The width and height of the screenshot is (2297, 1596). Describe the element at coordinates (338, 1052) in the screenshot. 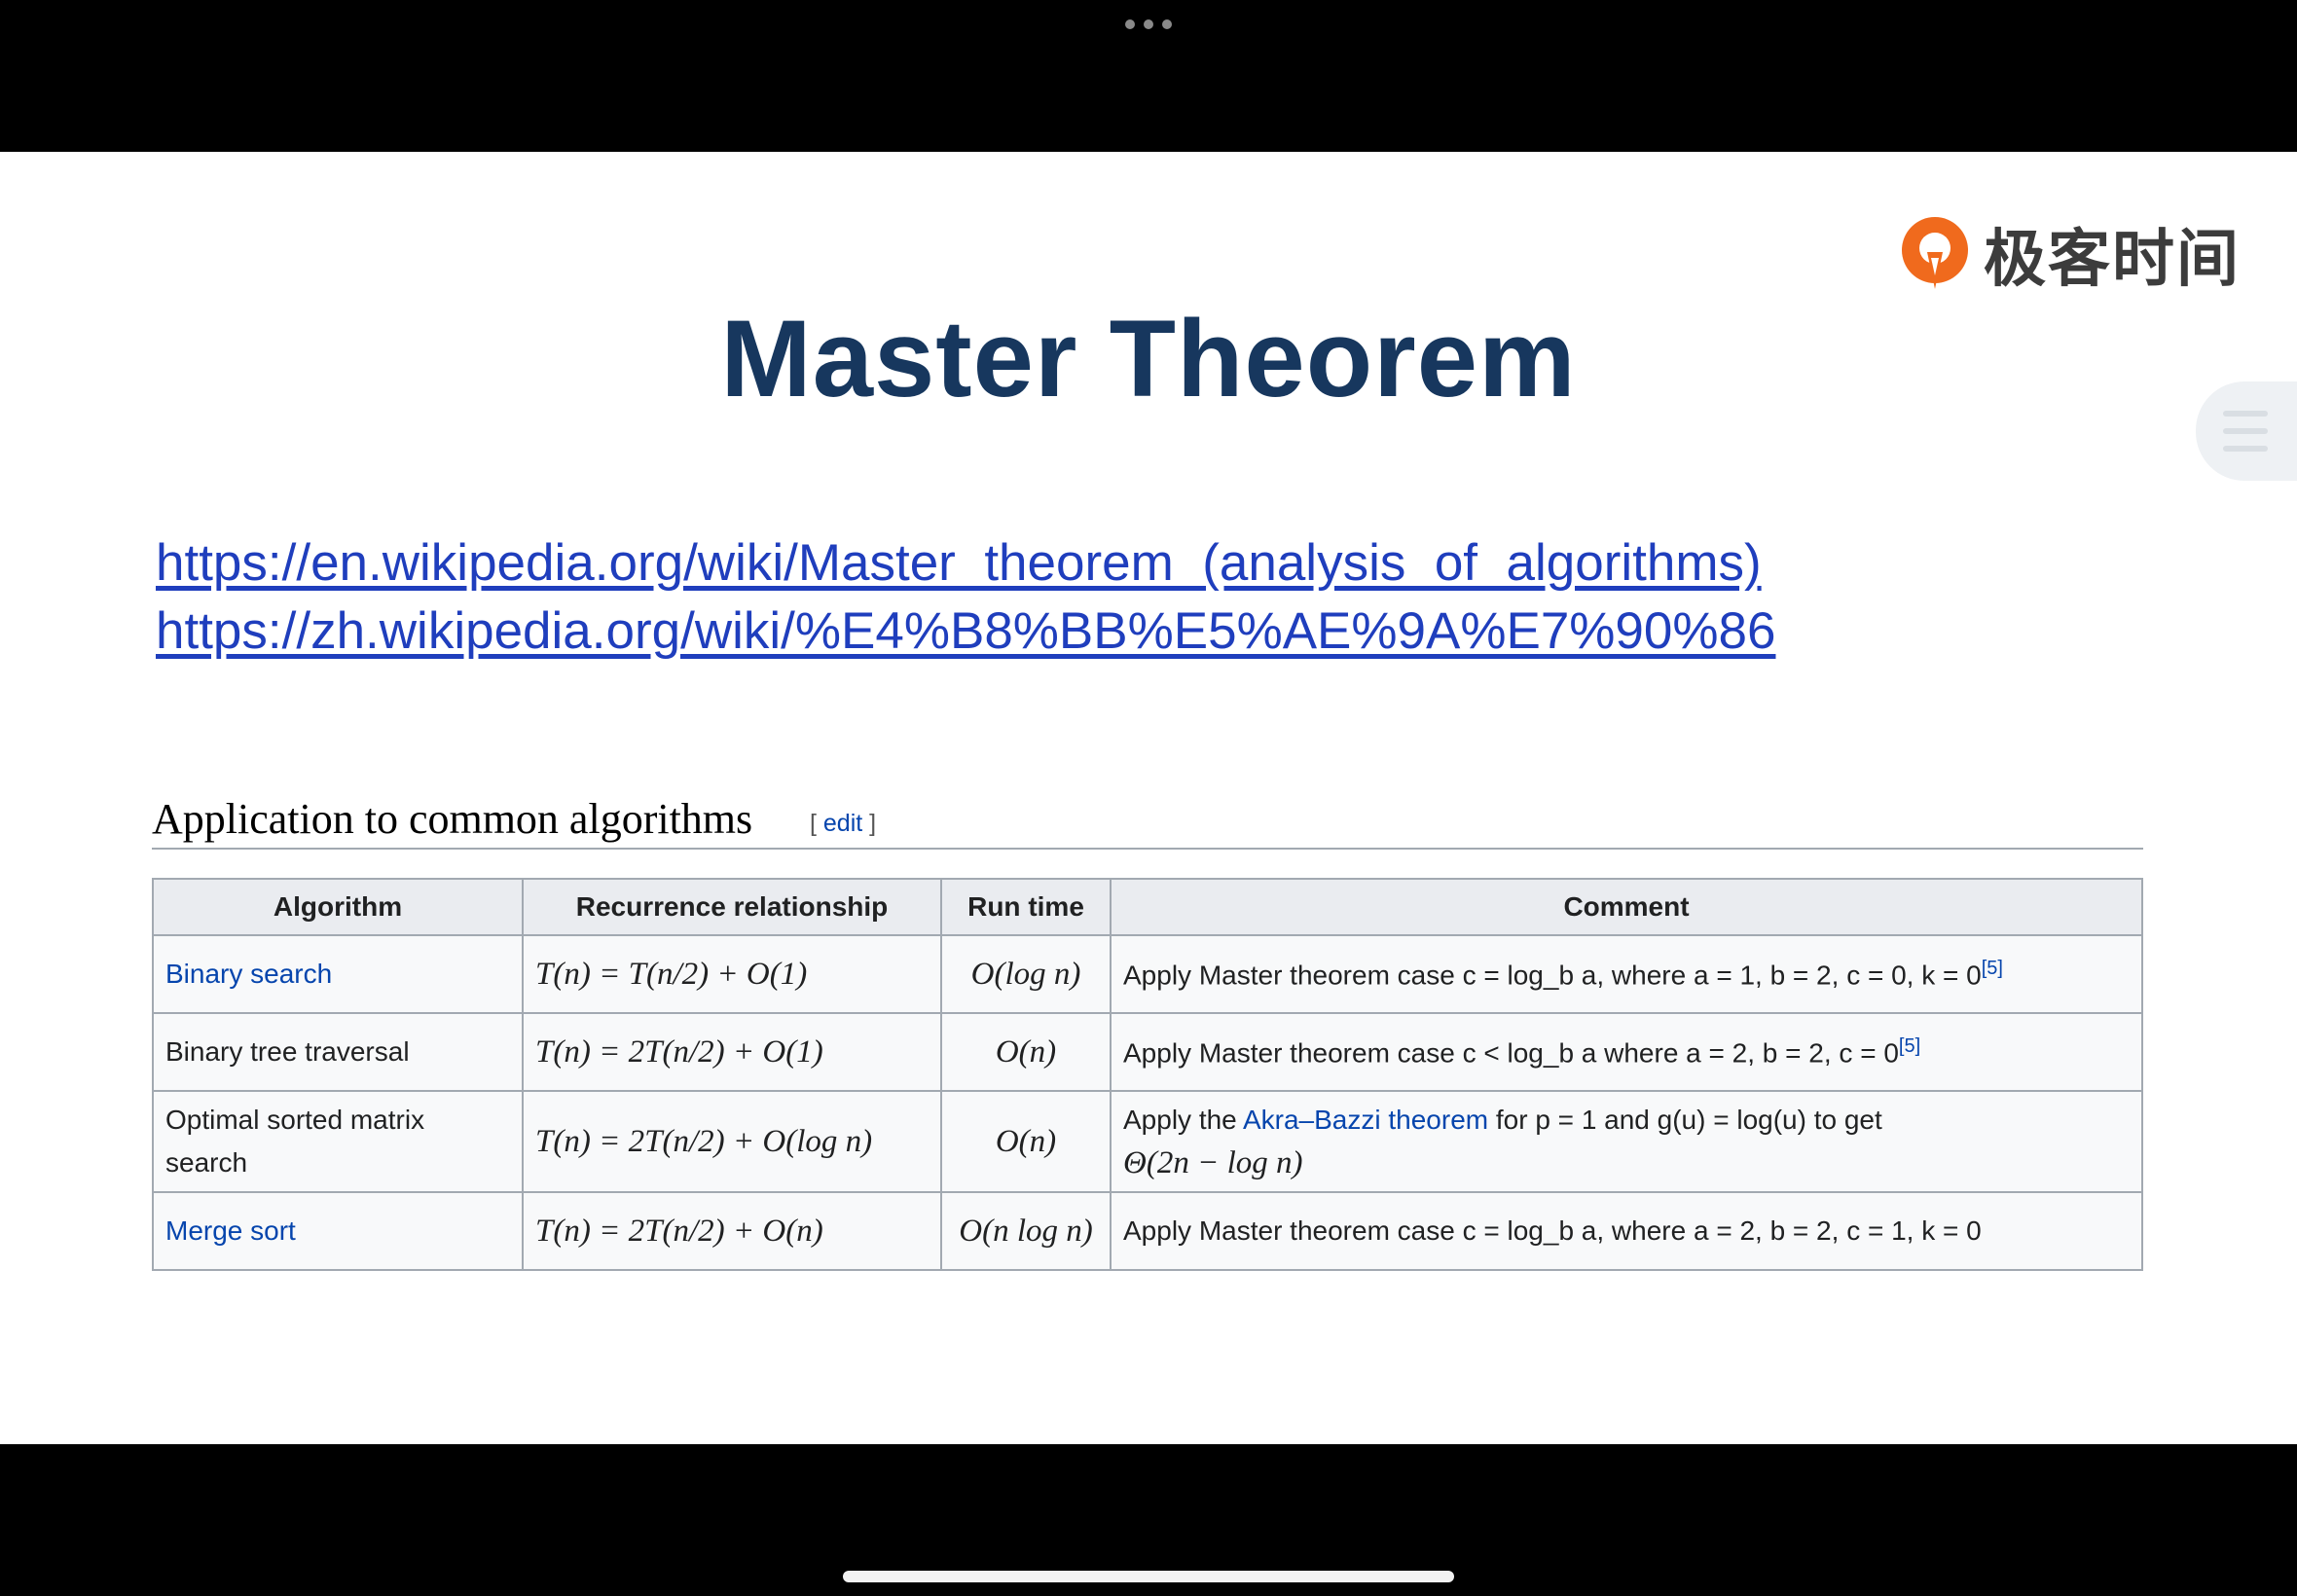

I see `algorithm-name: Binary tree traversal` at that location.